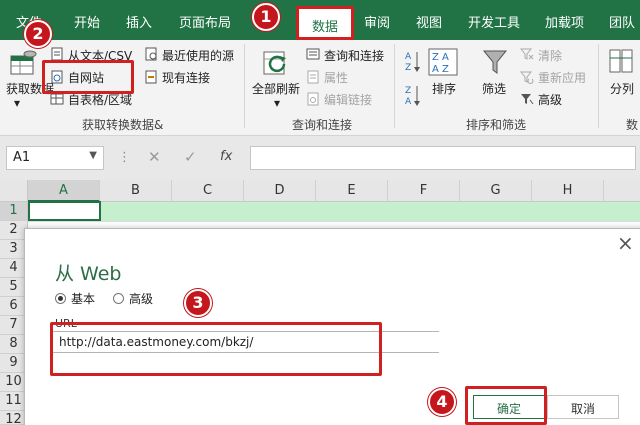 The height and width of the screenshot is (425, 640). What do you see at coordinates (14, 211) in the screenshot?
I see `row-header-1: 1` at bounding box center [14, 211].